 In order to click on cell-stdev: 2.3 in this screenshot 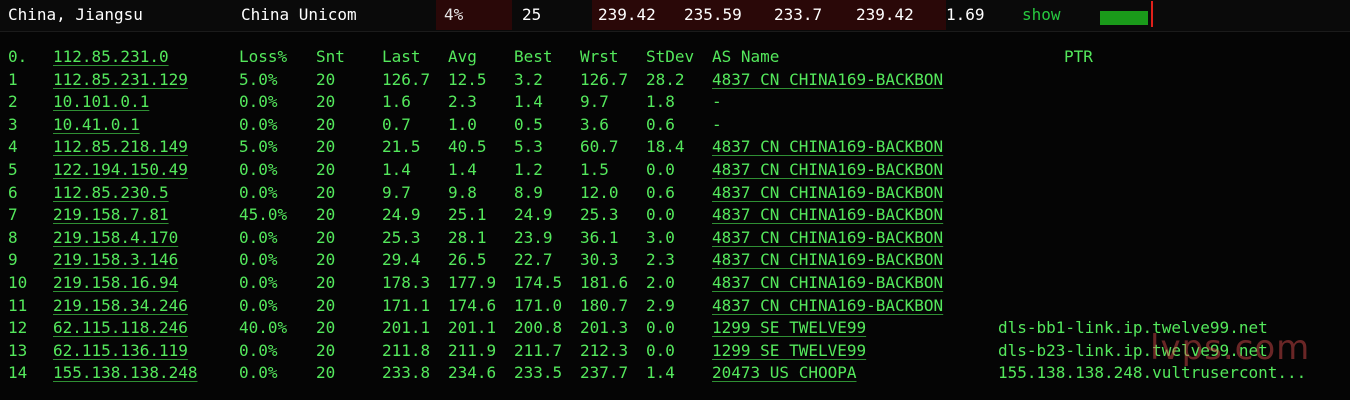, I will do `click(660, 260)`.